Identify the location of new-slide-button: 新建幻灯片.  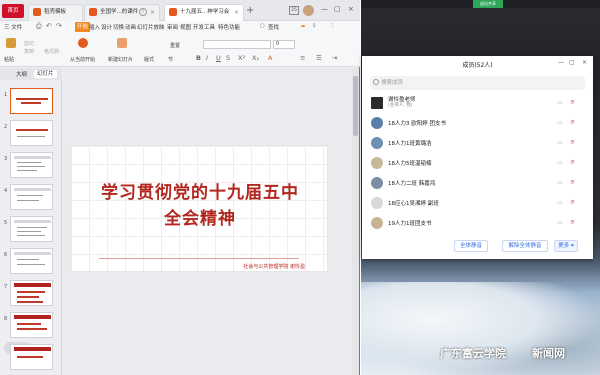
(120, 59).